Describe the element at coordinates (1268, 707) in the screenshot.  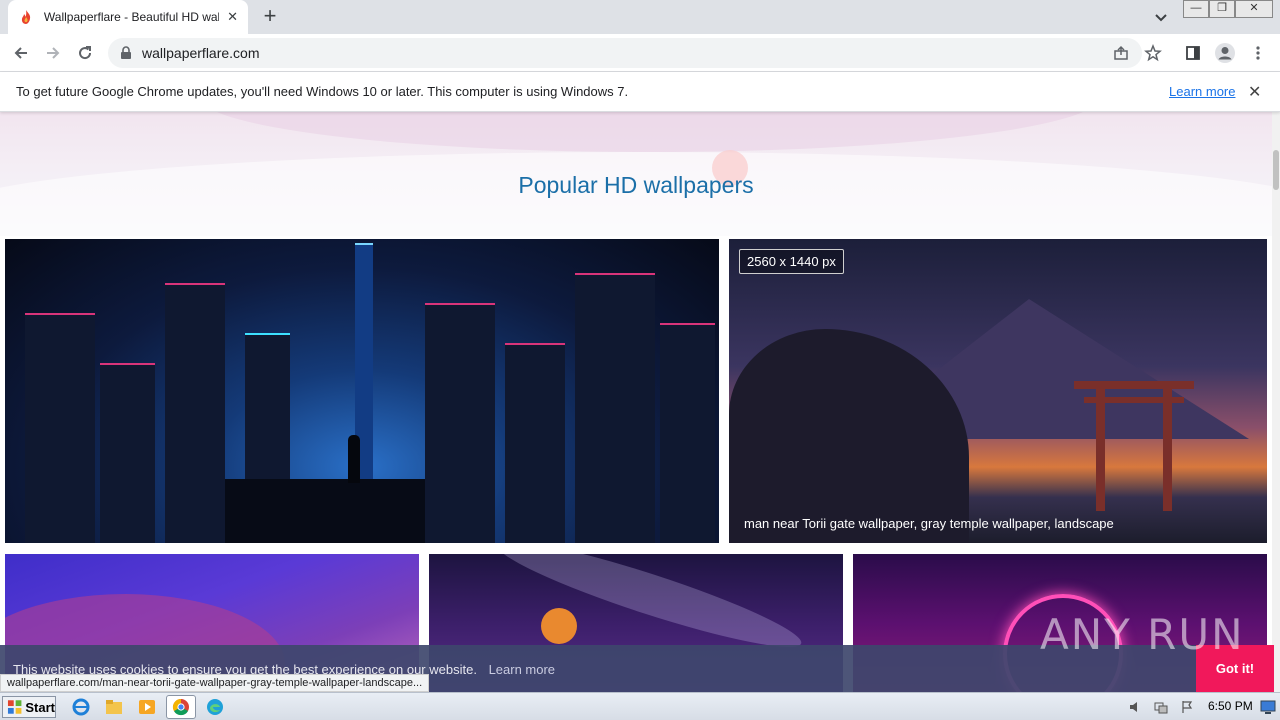
I see `show-desktop-icon` at that location.